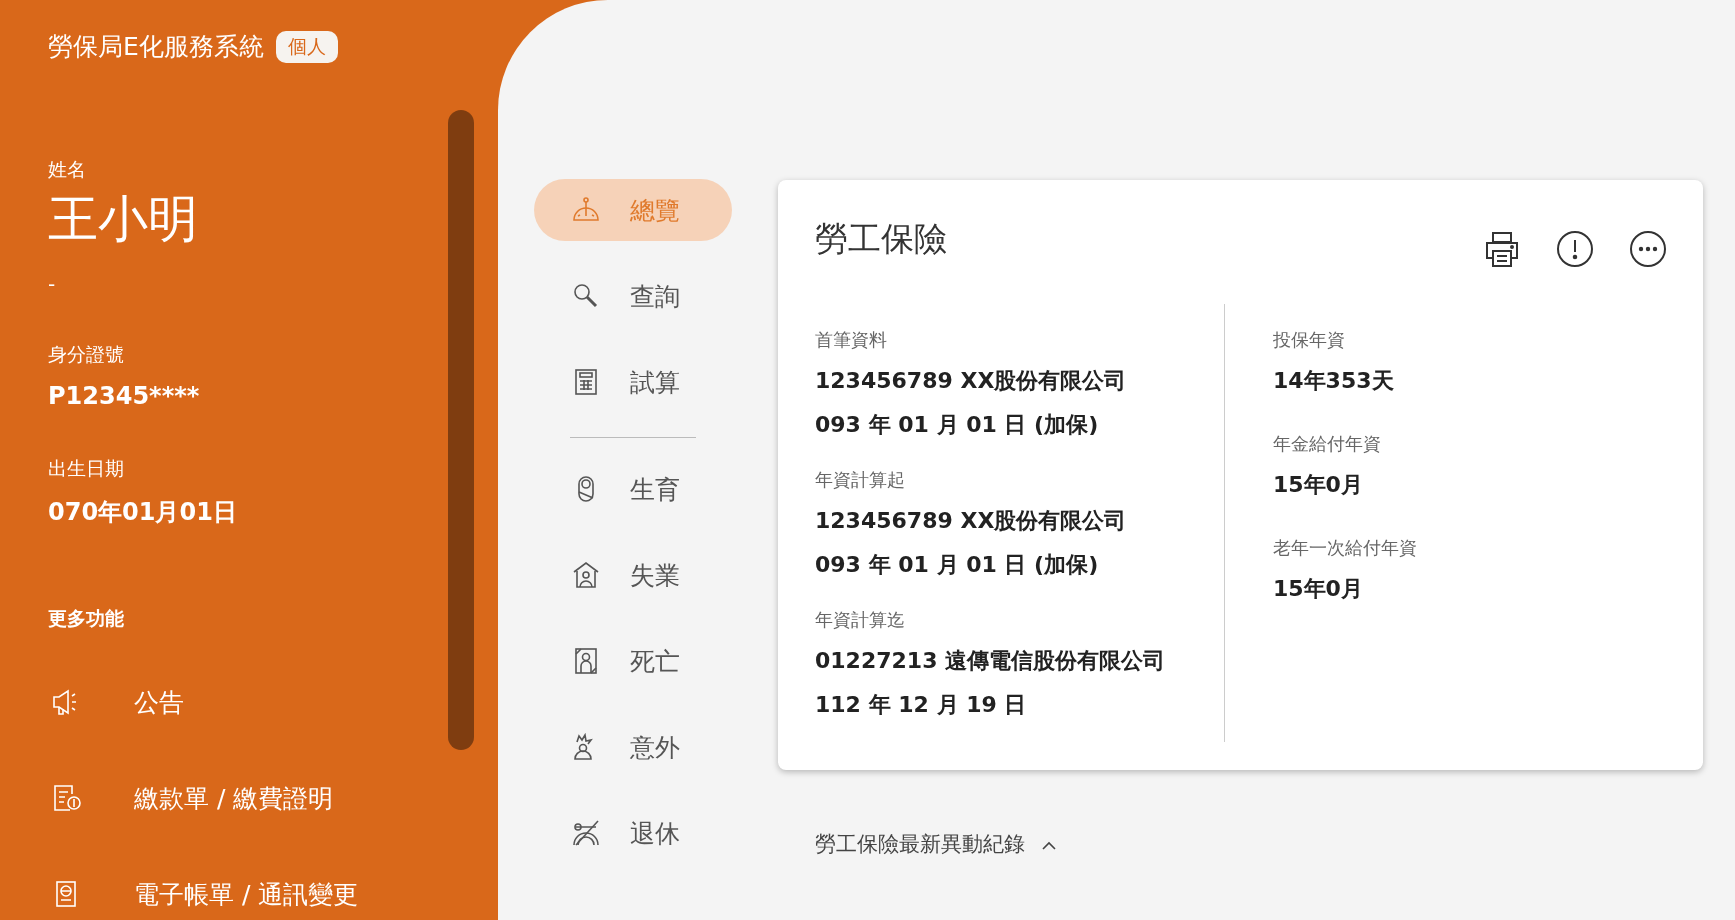  What do you see at coordinates (586, 210) in the screenshot?
I see `gauge-icon` at bounding box center [586, 210].